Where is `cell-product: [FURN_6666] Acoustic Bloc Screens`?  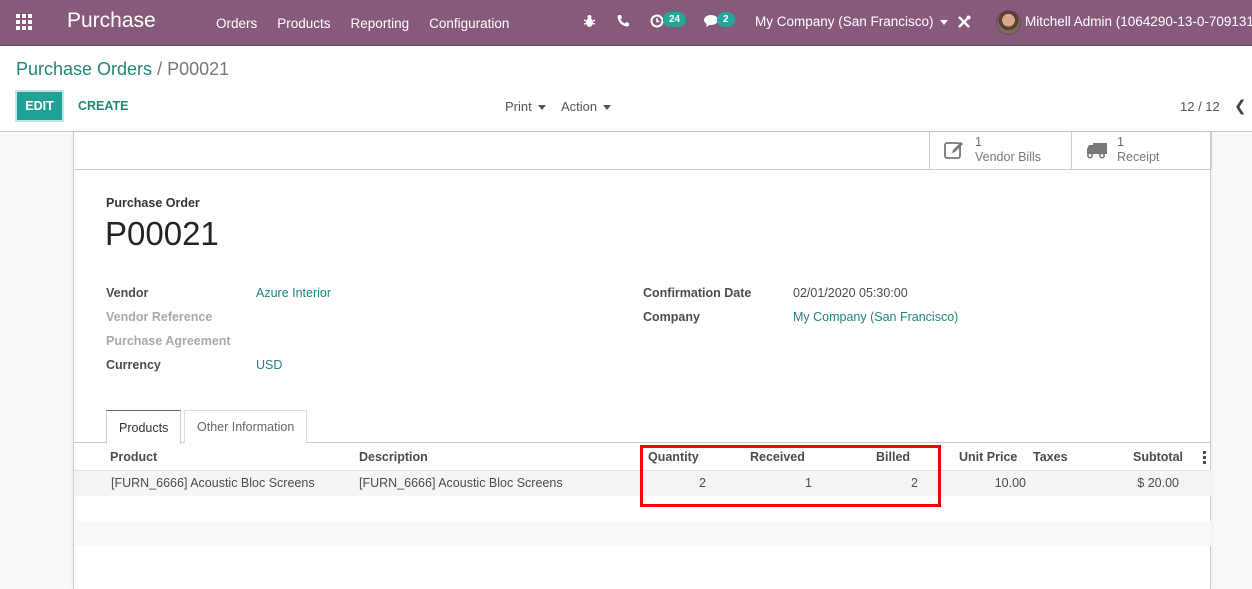
cell-product: [FURN_6666] Acoustic Bloc Screens is located at coordinates (213, 483).